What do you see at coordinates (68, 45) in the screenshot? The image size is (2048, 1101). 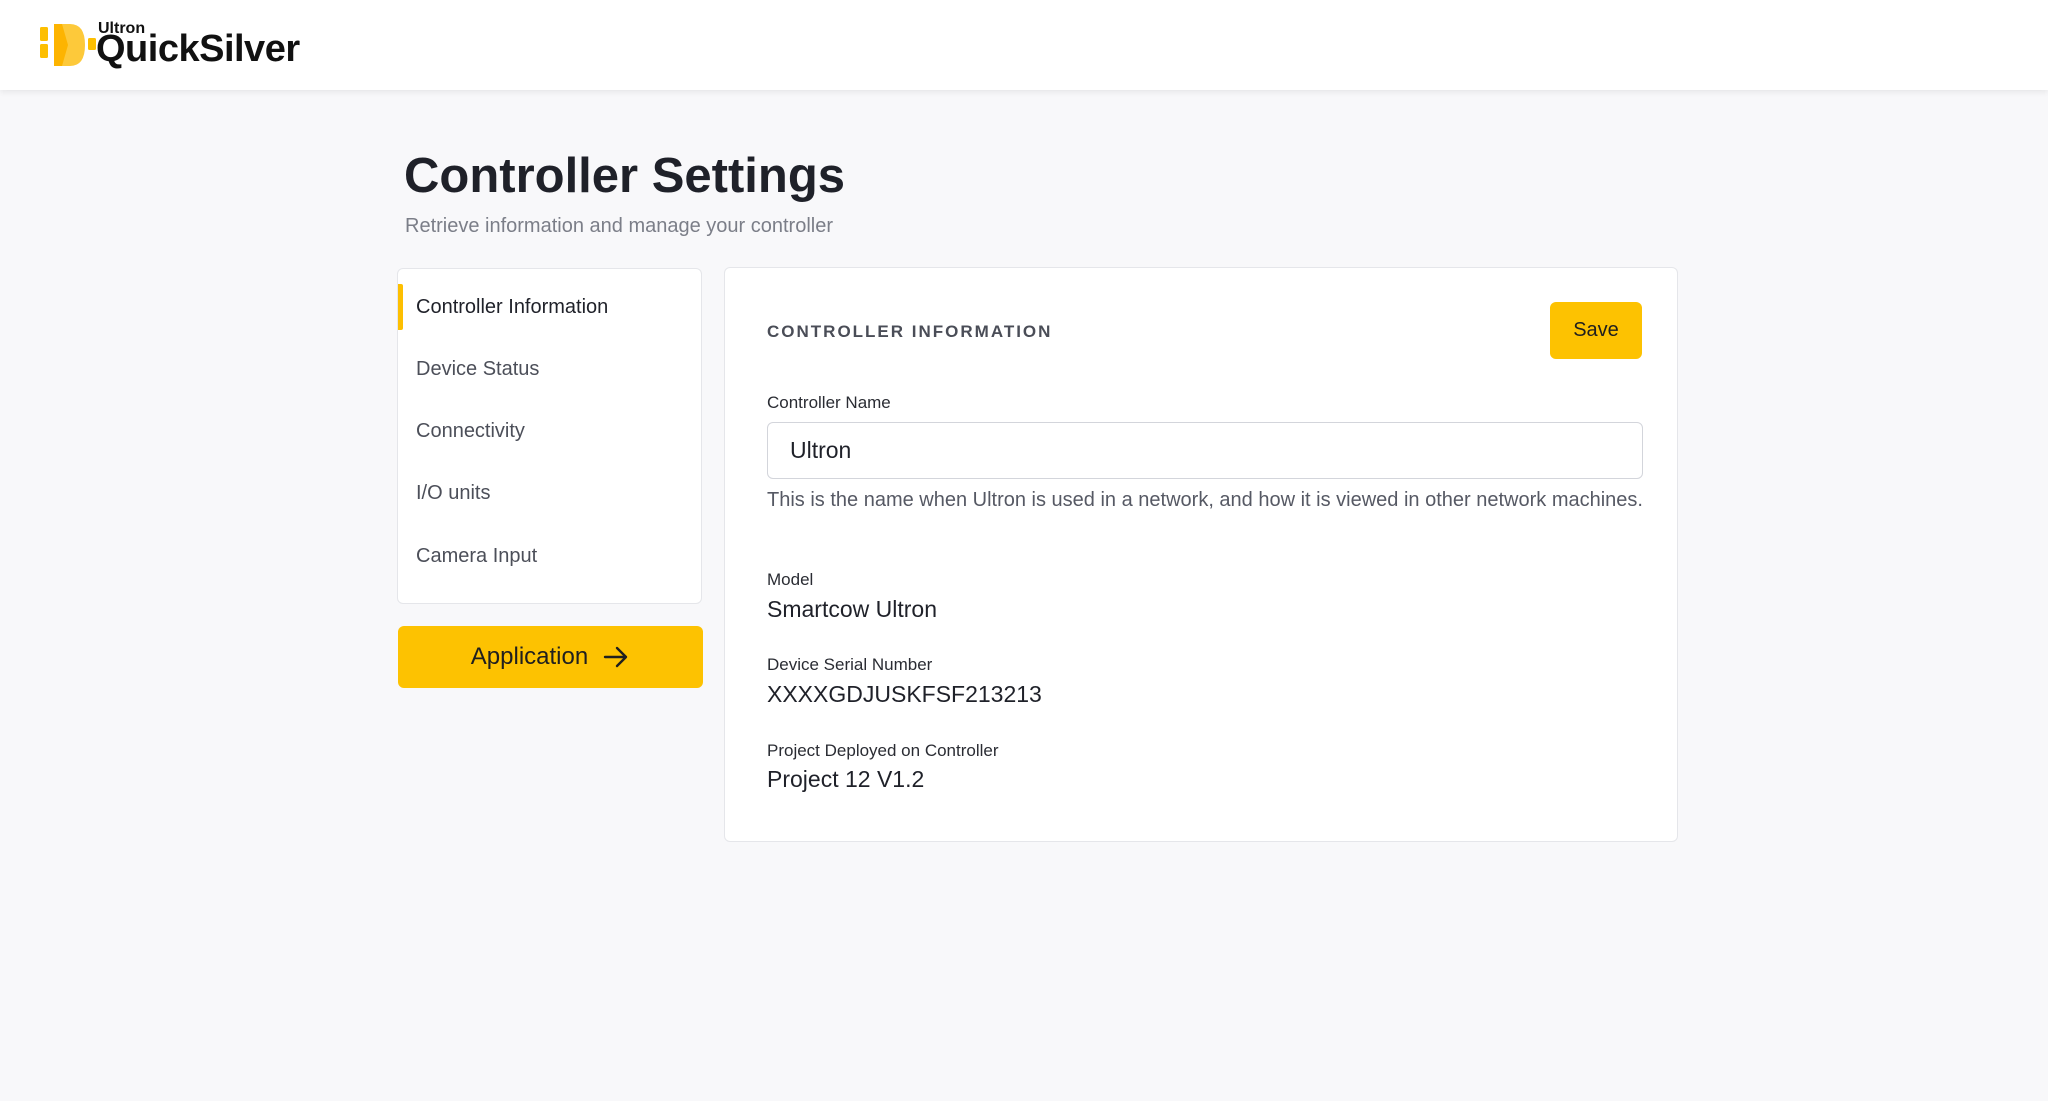 I see `logo-mark-icon` at bounding box center [68, 45].